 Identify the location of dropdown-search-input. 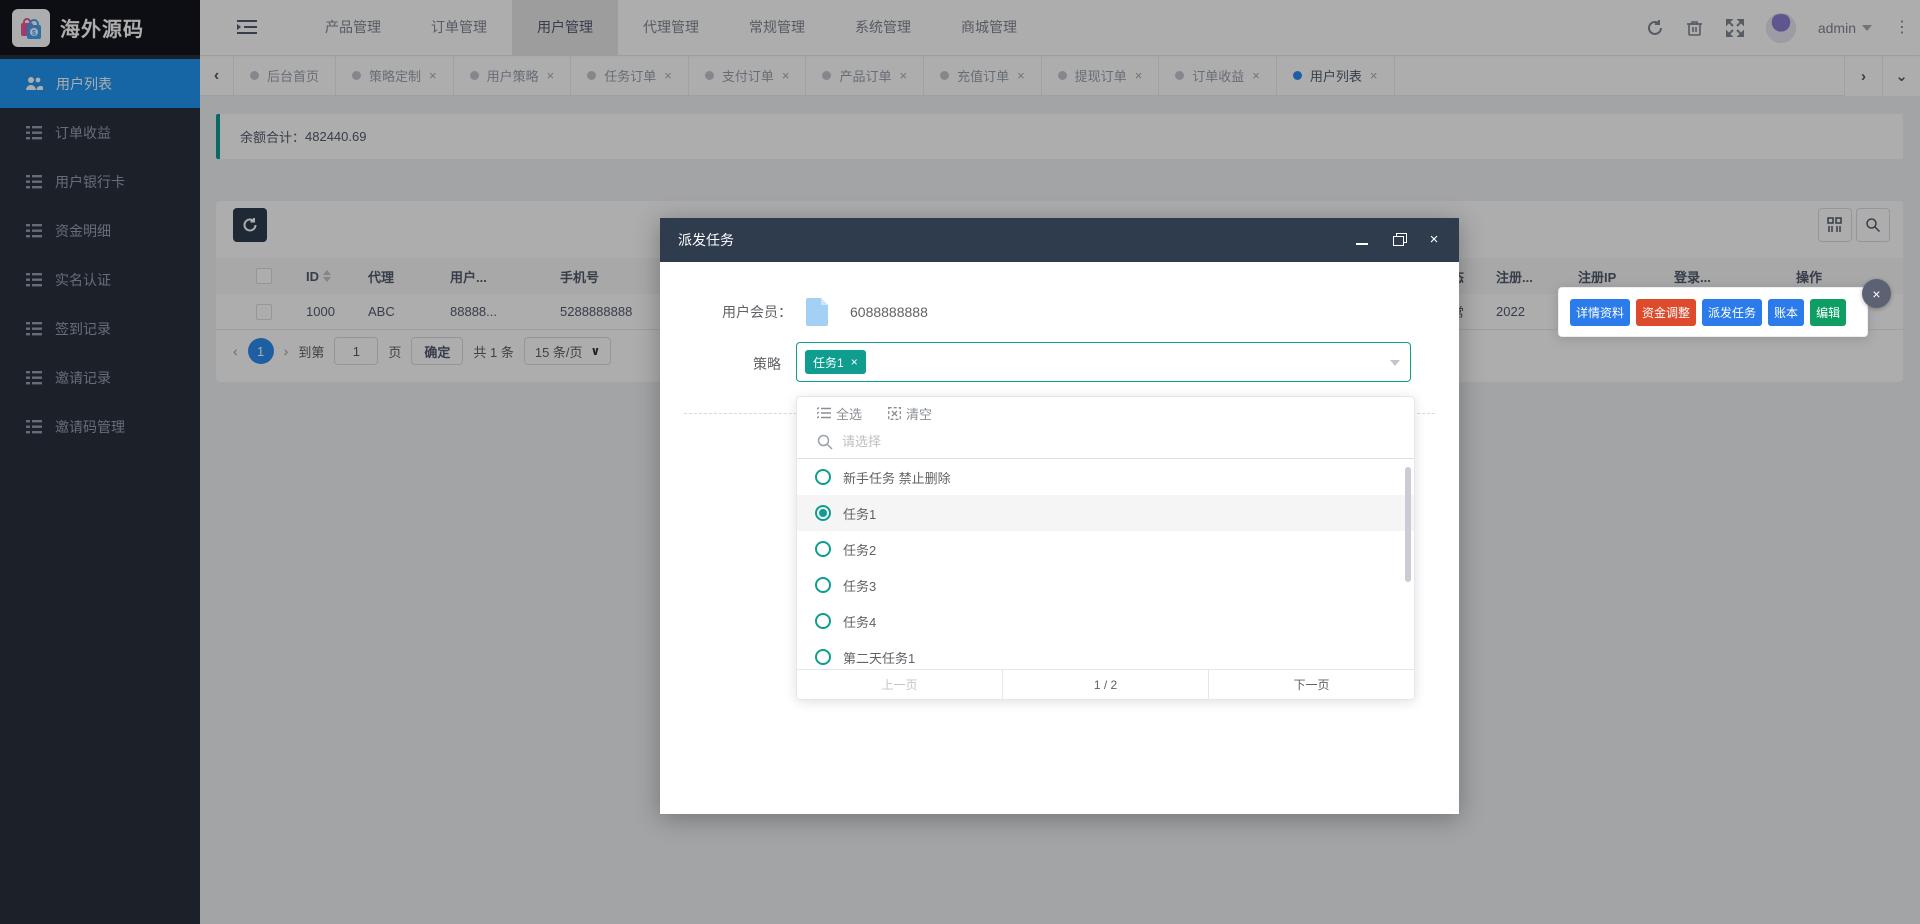
(1102, 441).